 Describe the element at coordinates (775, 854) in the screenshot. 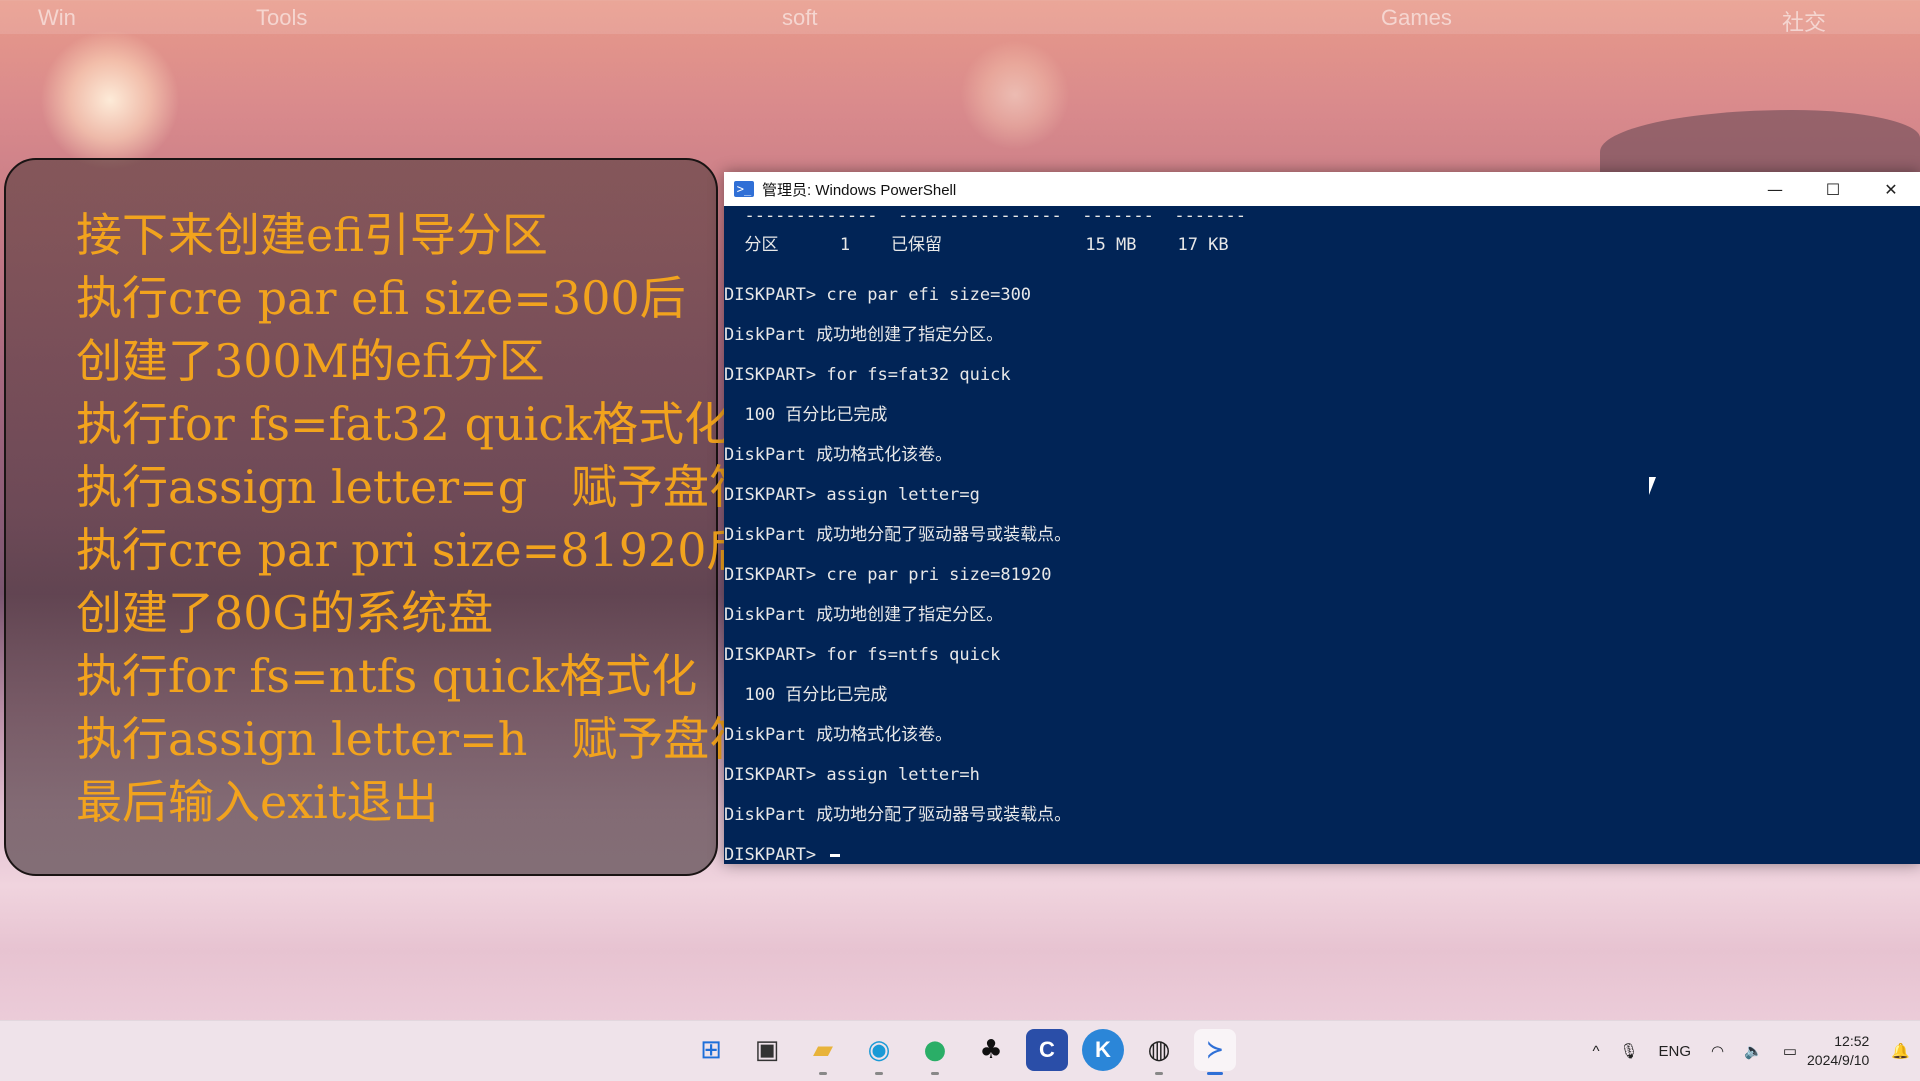

I see `prompt-text: DISKPART>` at that location.